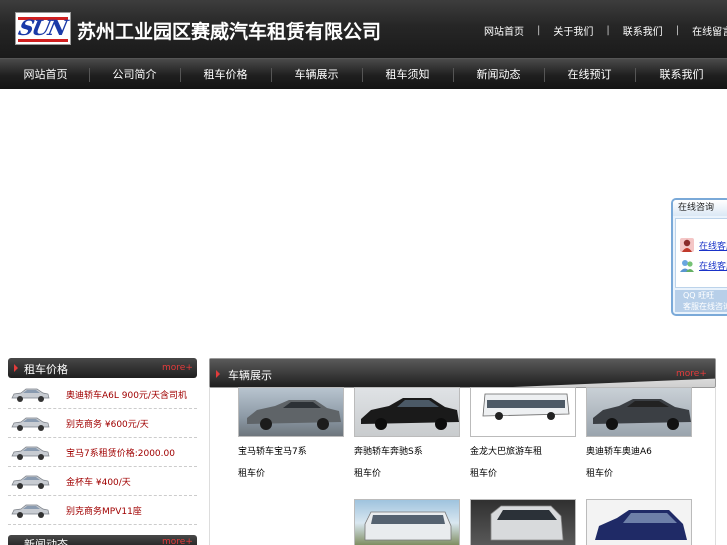 Image resolution: width=727 pixels, height=545 pixels. What do you see at coordinates (46, 369) in the screenshot?
I see `price-panel-title: 租车价格` at bounding box center [46, 369].